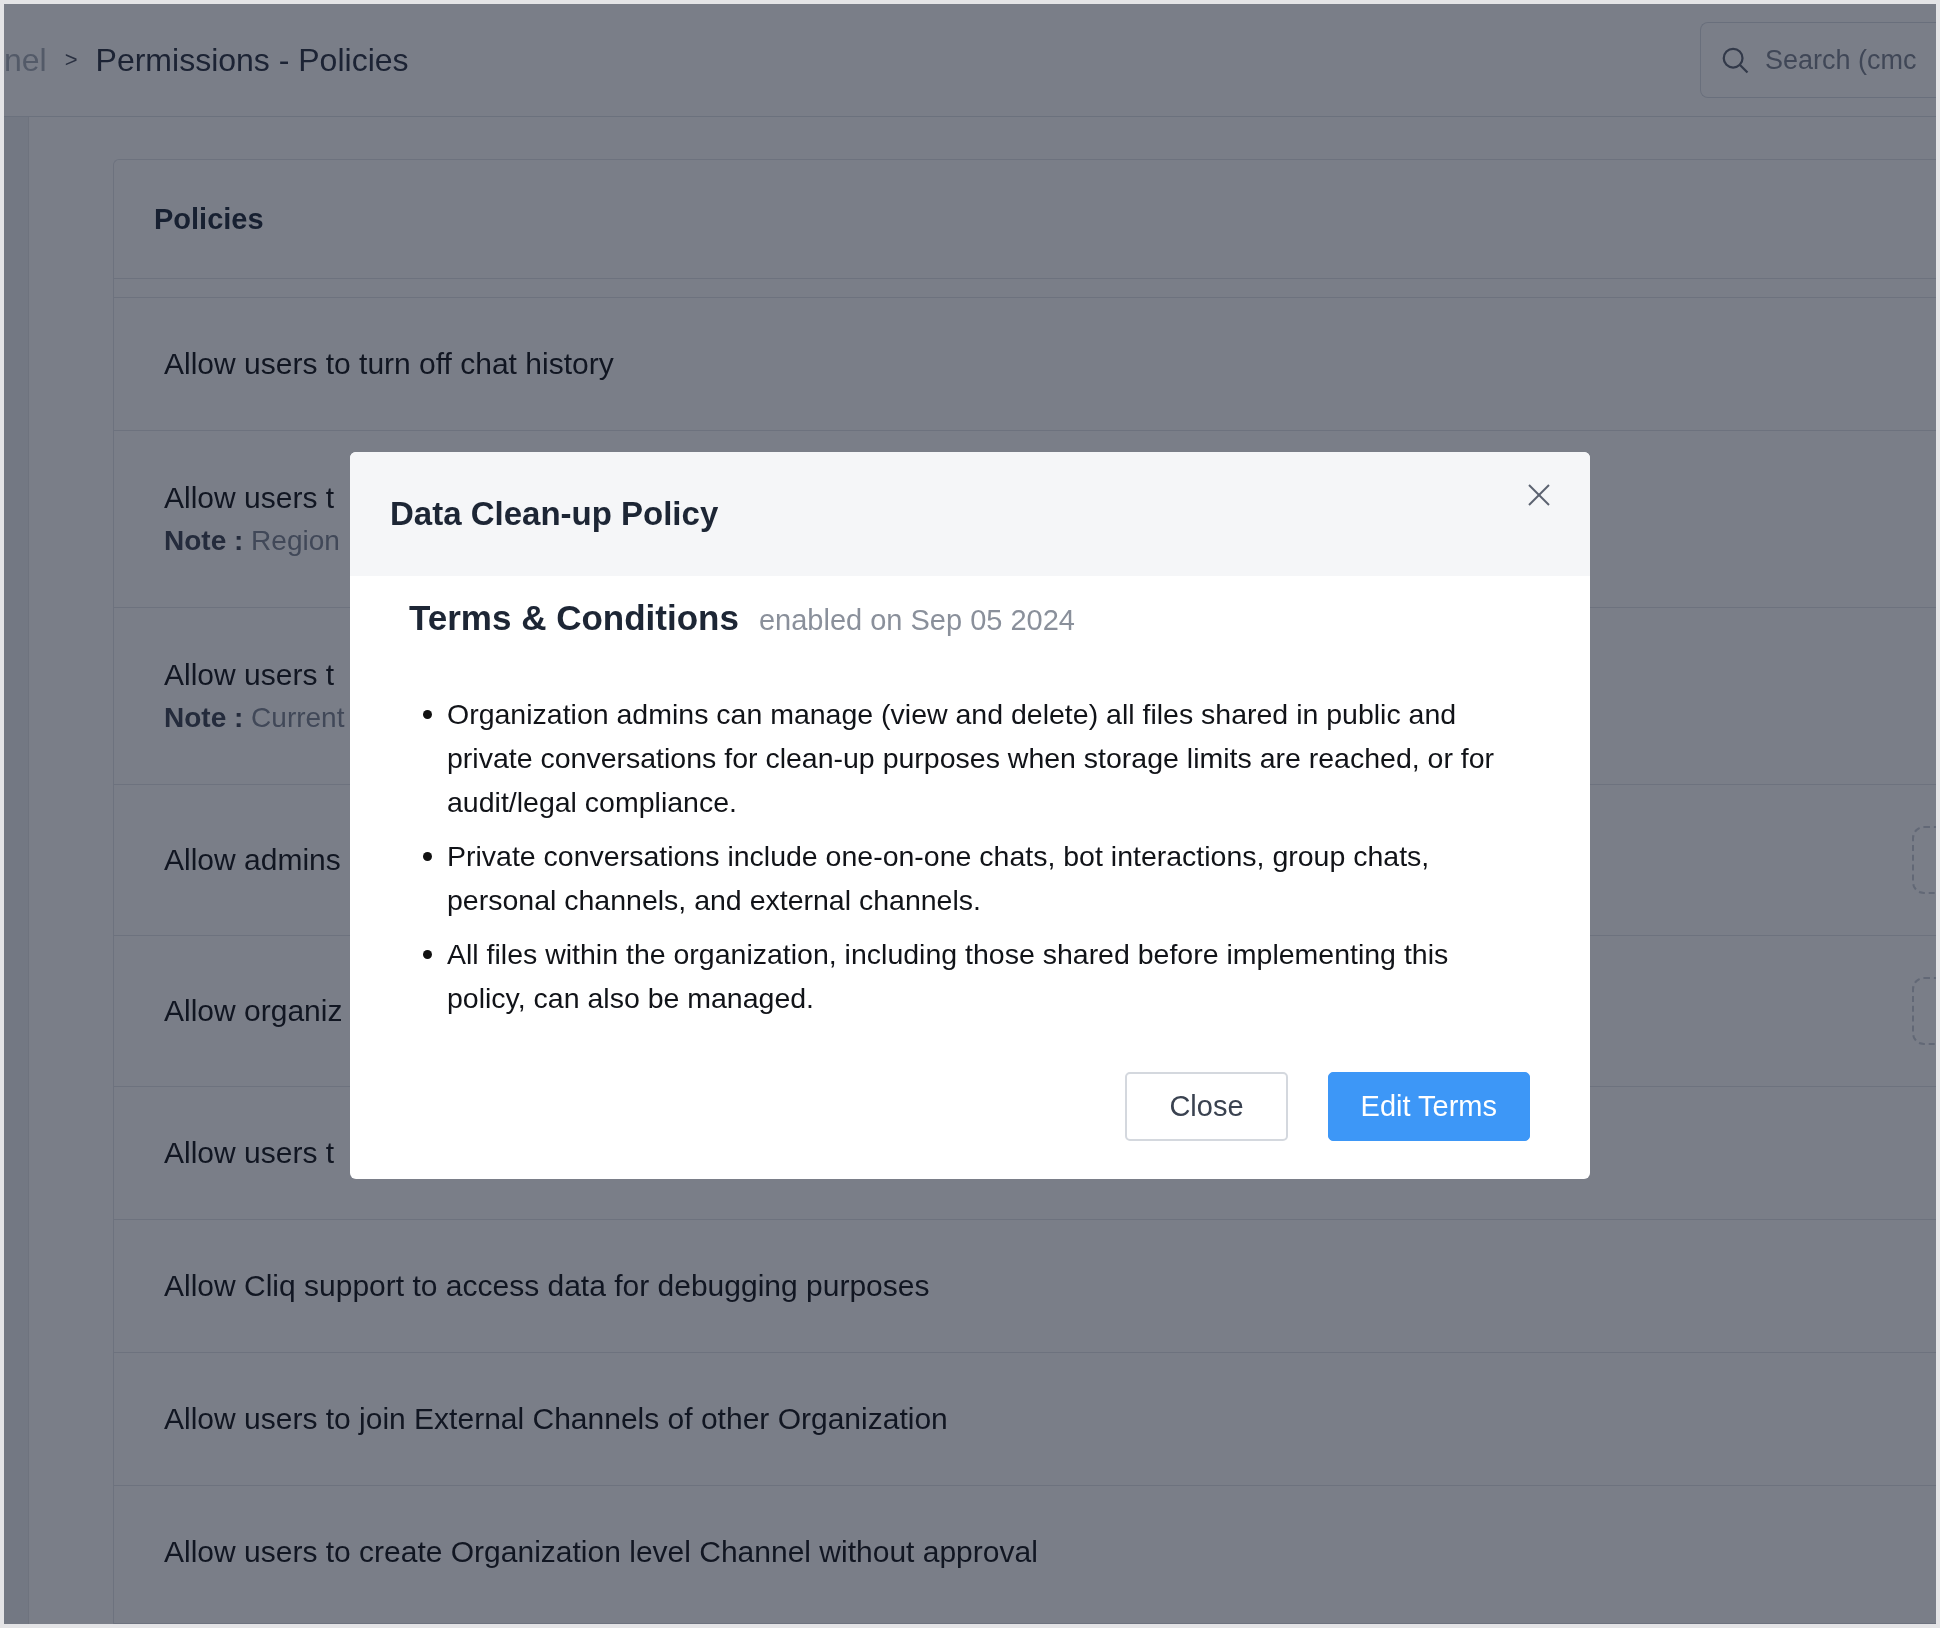 The height and width of the screenshot is (1628, 1940). I want to click on enabled-date: enabled on Sep 05 2024, so click(916, 620).